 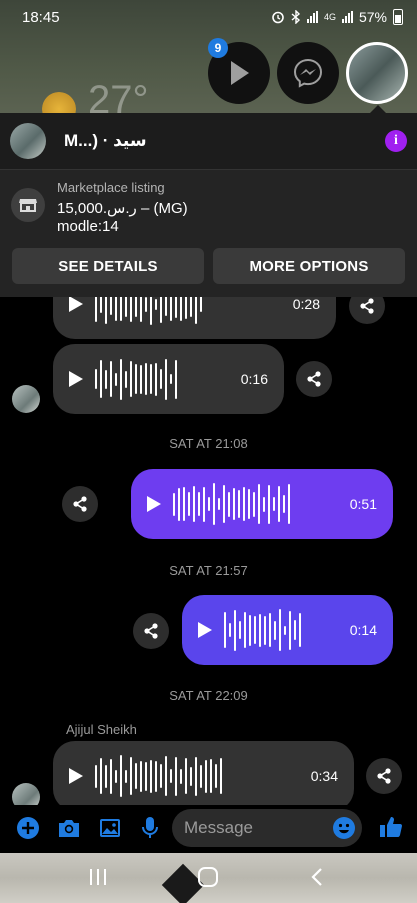 I want to click on wifi-signal-icon, so click(x=312, y=17).